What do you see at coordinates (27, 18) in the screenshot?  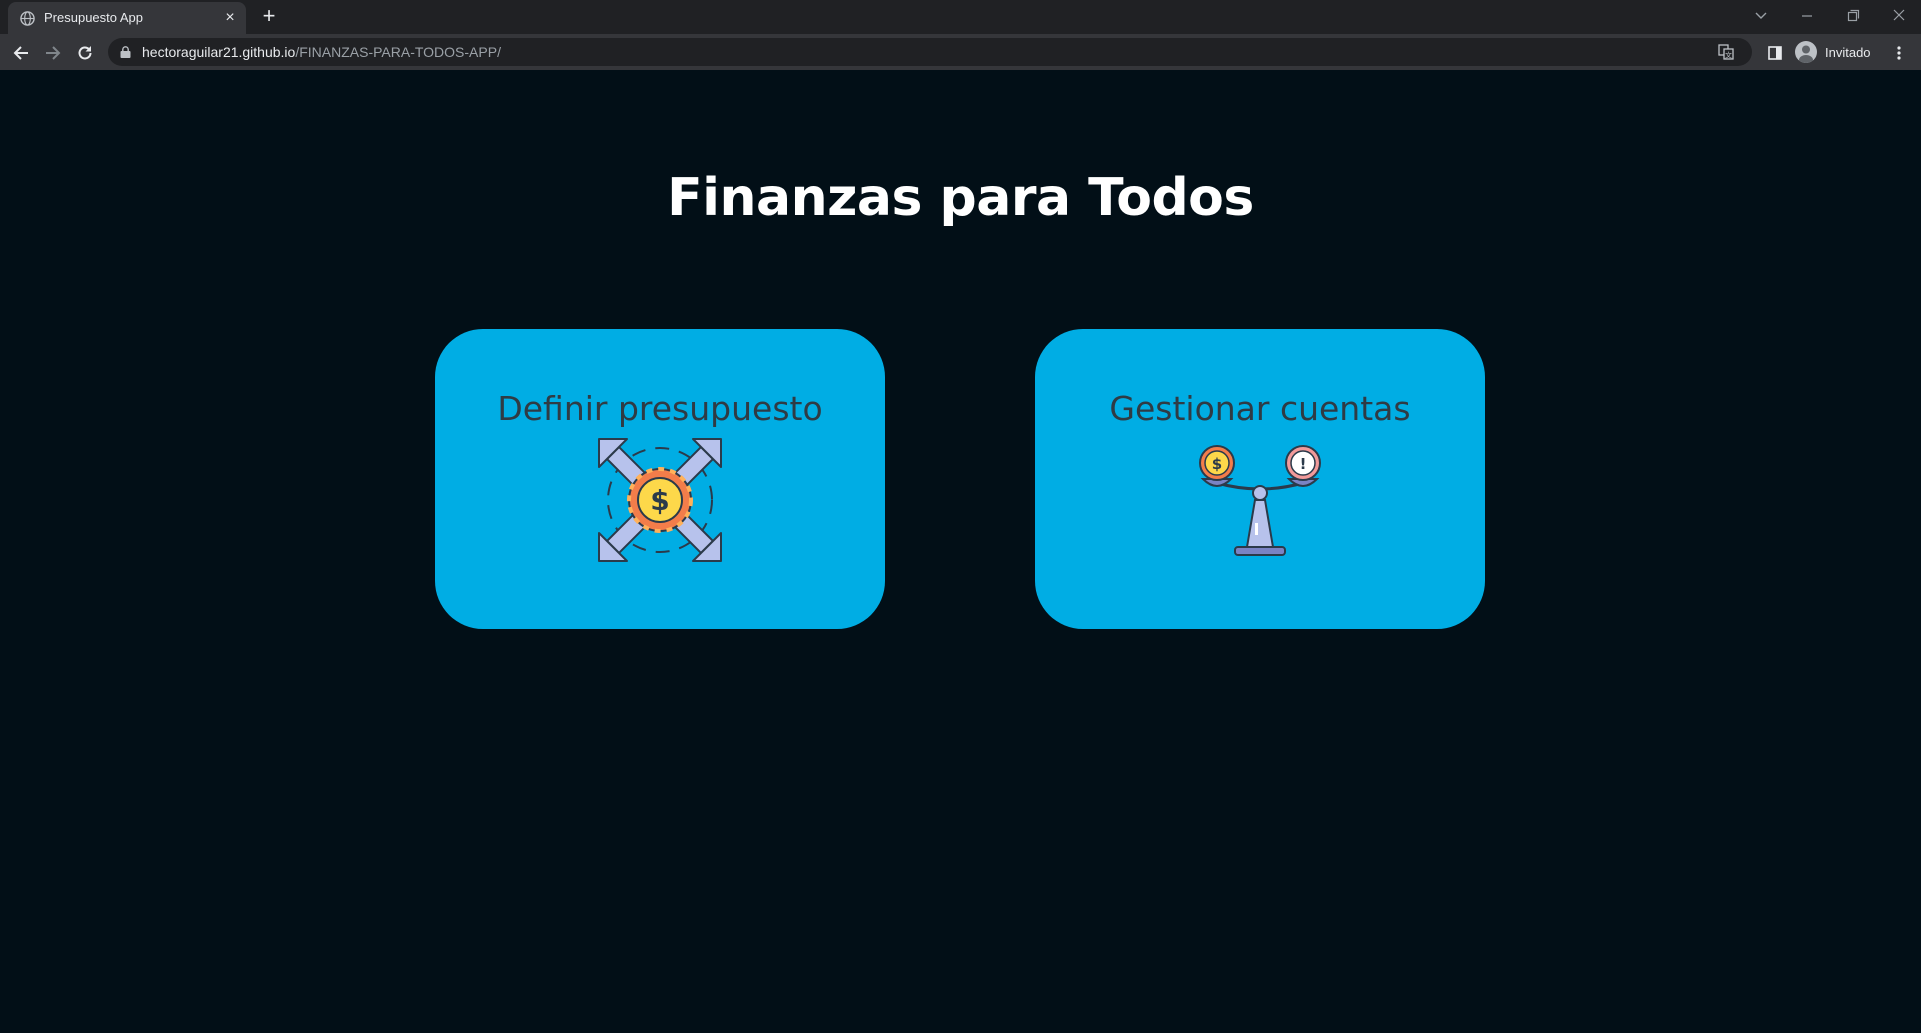 I see `globe-icon` at bounding box center [27, 18].